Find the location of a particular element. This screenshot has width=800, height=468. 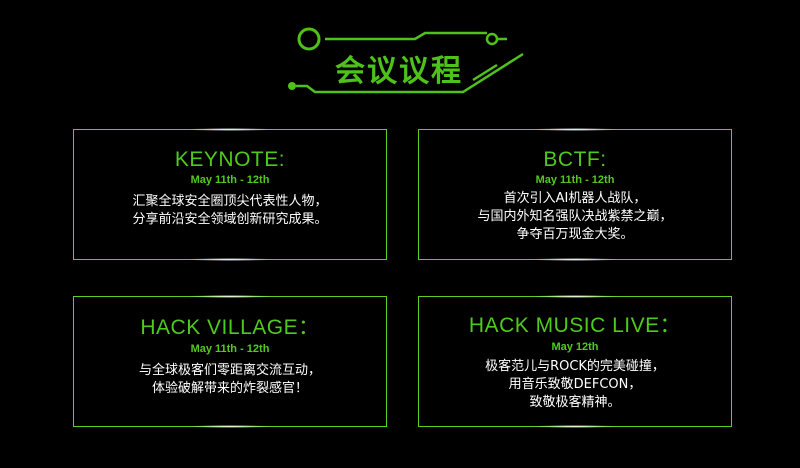

card-description: 汇聚全球安全圈顶尖代表性人物， 分享前沿安全领域创新研究成果。 is located at coordinates (230, 211).